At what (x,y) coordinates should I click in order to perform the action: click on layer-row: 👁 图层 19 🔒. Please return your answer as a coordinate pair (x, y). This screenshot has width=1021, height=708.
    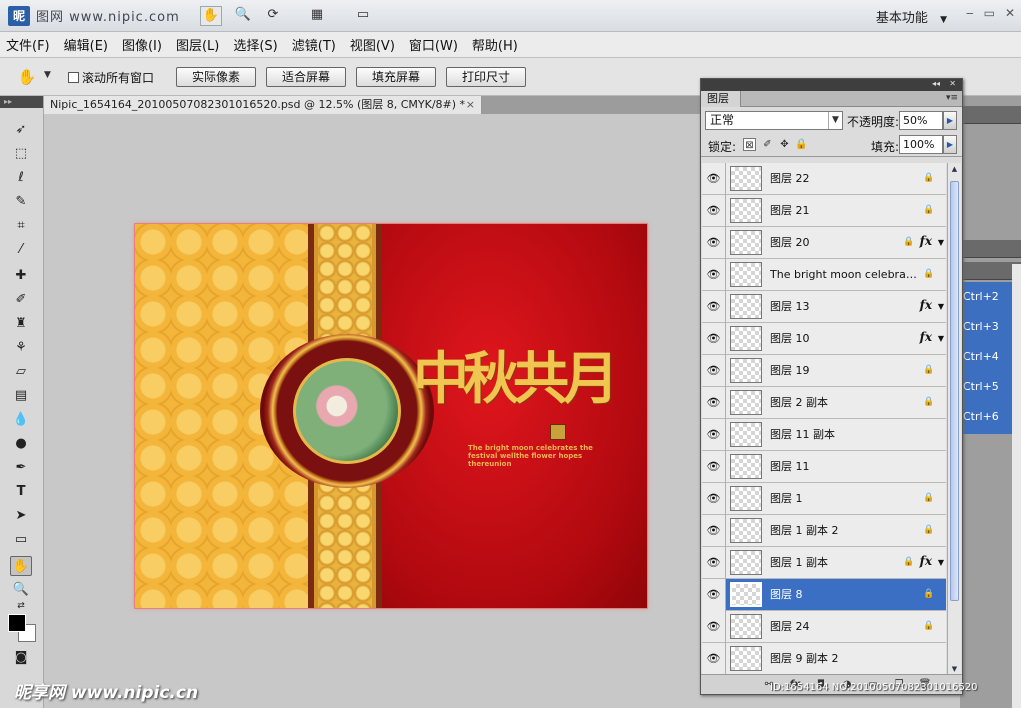
    Looking at the image, I should click on (824, 371).